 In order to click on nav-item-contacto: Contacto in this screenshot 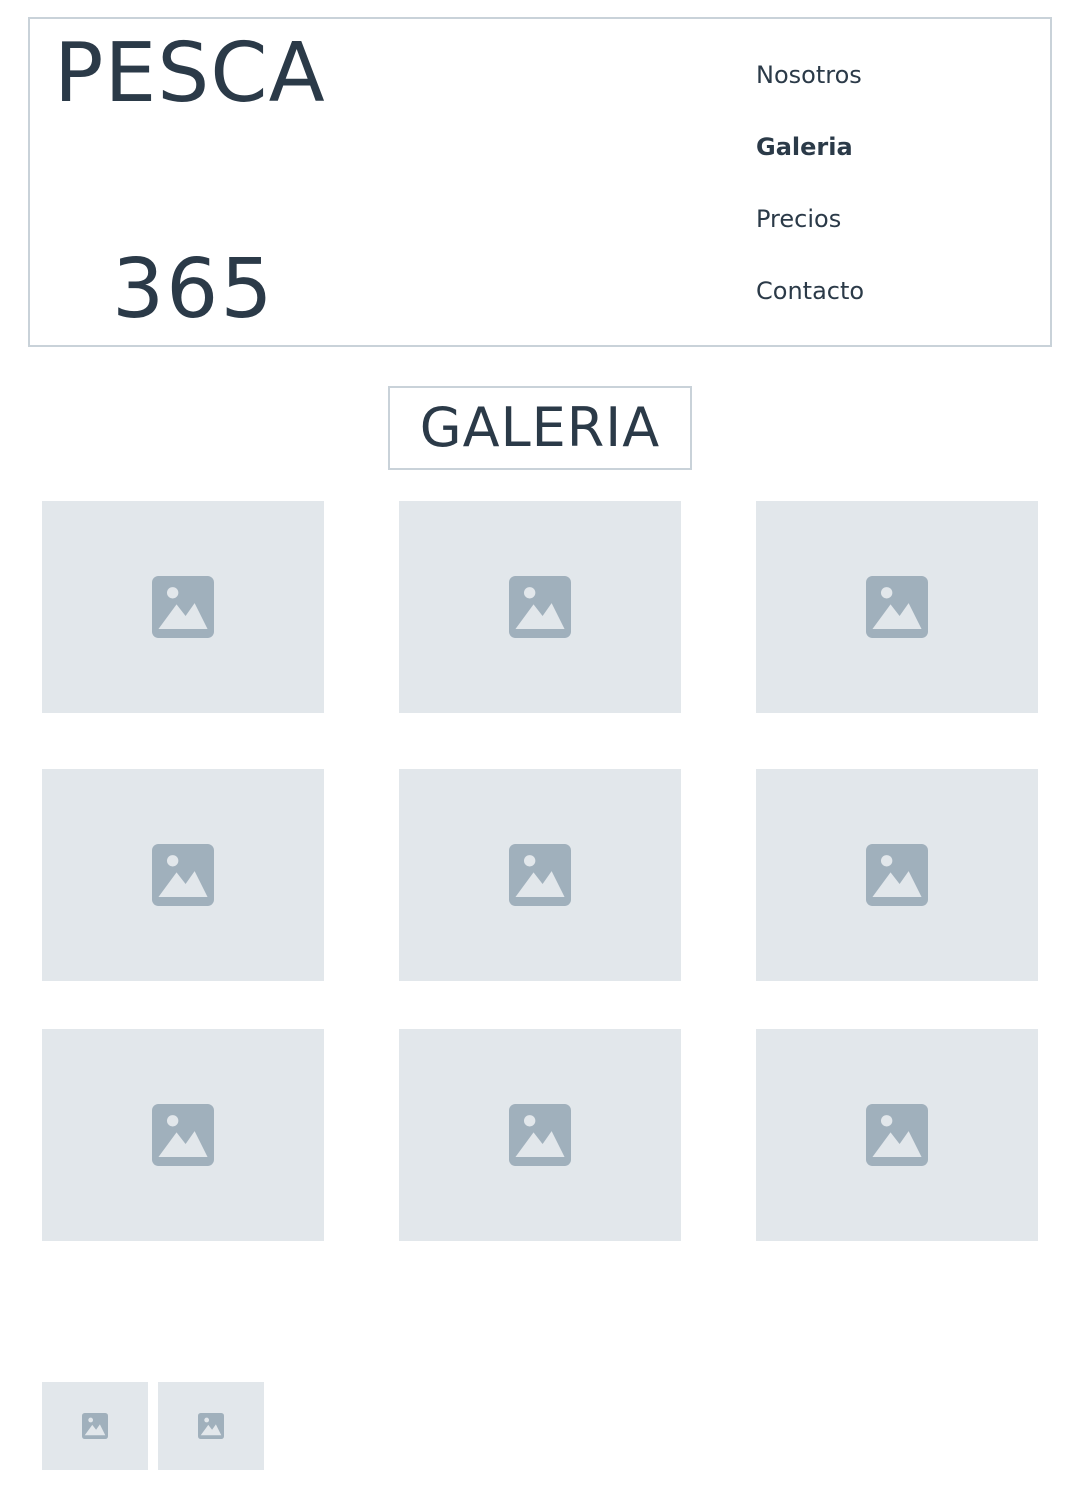, I will do `click(886, 311)`.